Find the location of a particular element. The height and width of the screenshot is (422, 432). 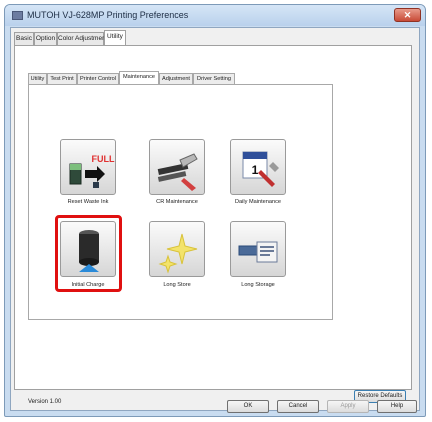

reset-waste-ink-button: FULL is located at coordinates (88, 167).